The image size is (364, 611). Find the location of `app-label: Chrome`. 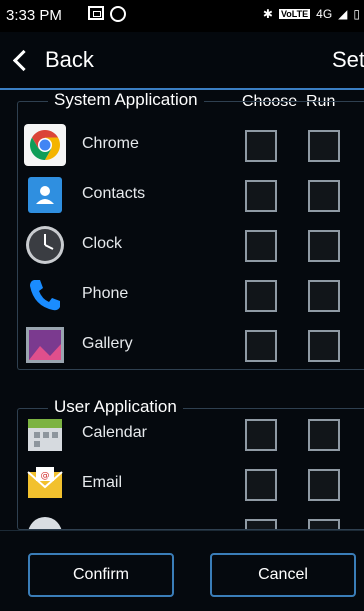

app-label: Chrome is located at coordinates (110, 143).